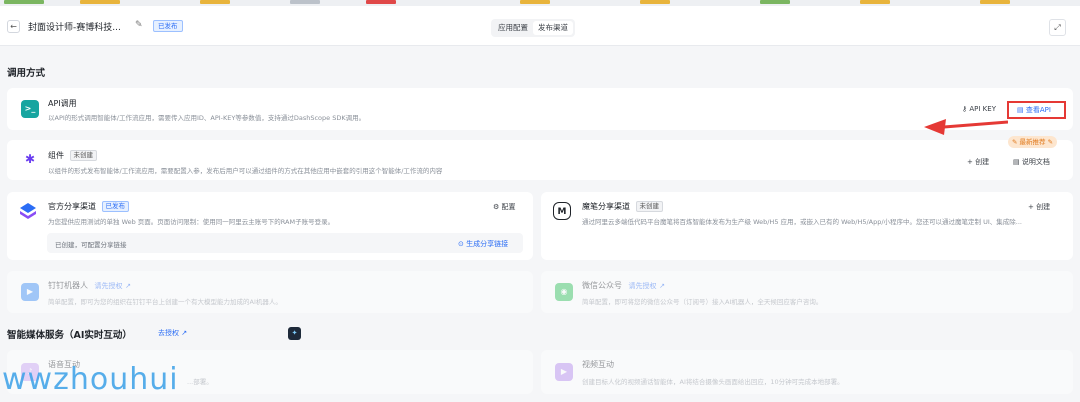 This screenshot has height=402, width=1080. What do you see at coordinates (598, 364) in the screenshot?
I see `video-card-title: 视频互动` at bounding box center [598, 364].